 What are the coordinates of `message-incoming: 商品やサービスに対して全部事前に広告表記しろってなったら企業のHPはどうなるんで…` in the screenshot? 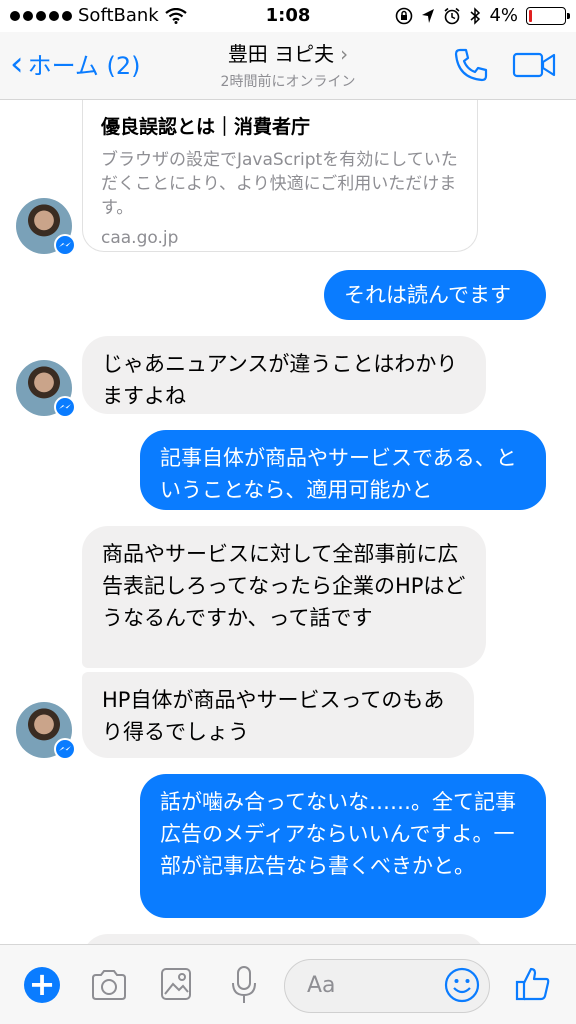 It's located at (284, 597).